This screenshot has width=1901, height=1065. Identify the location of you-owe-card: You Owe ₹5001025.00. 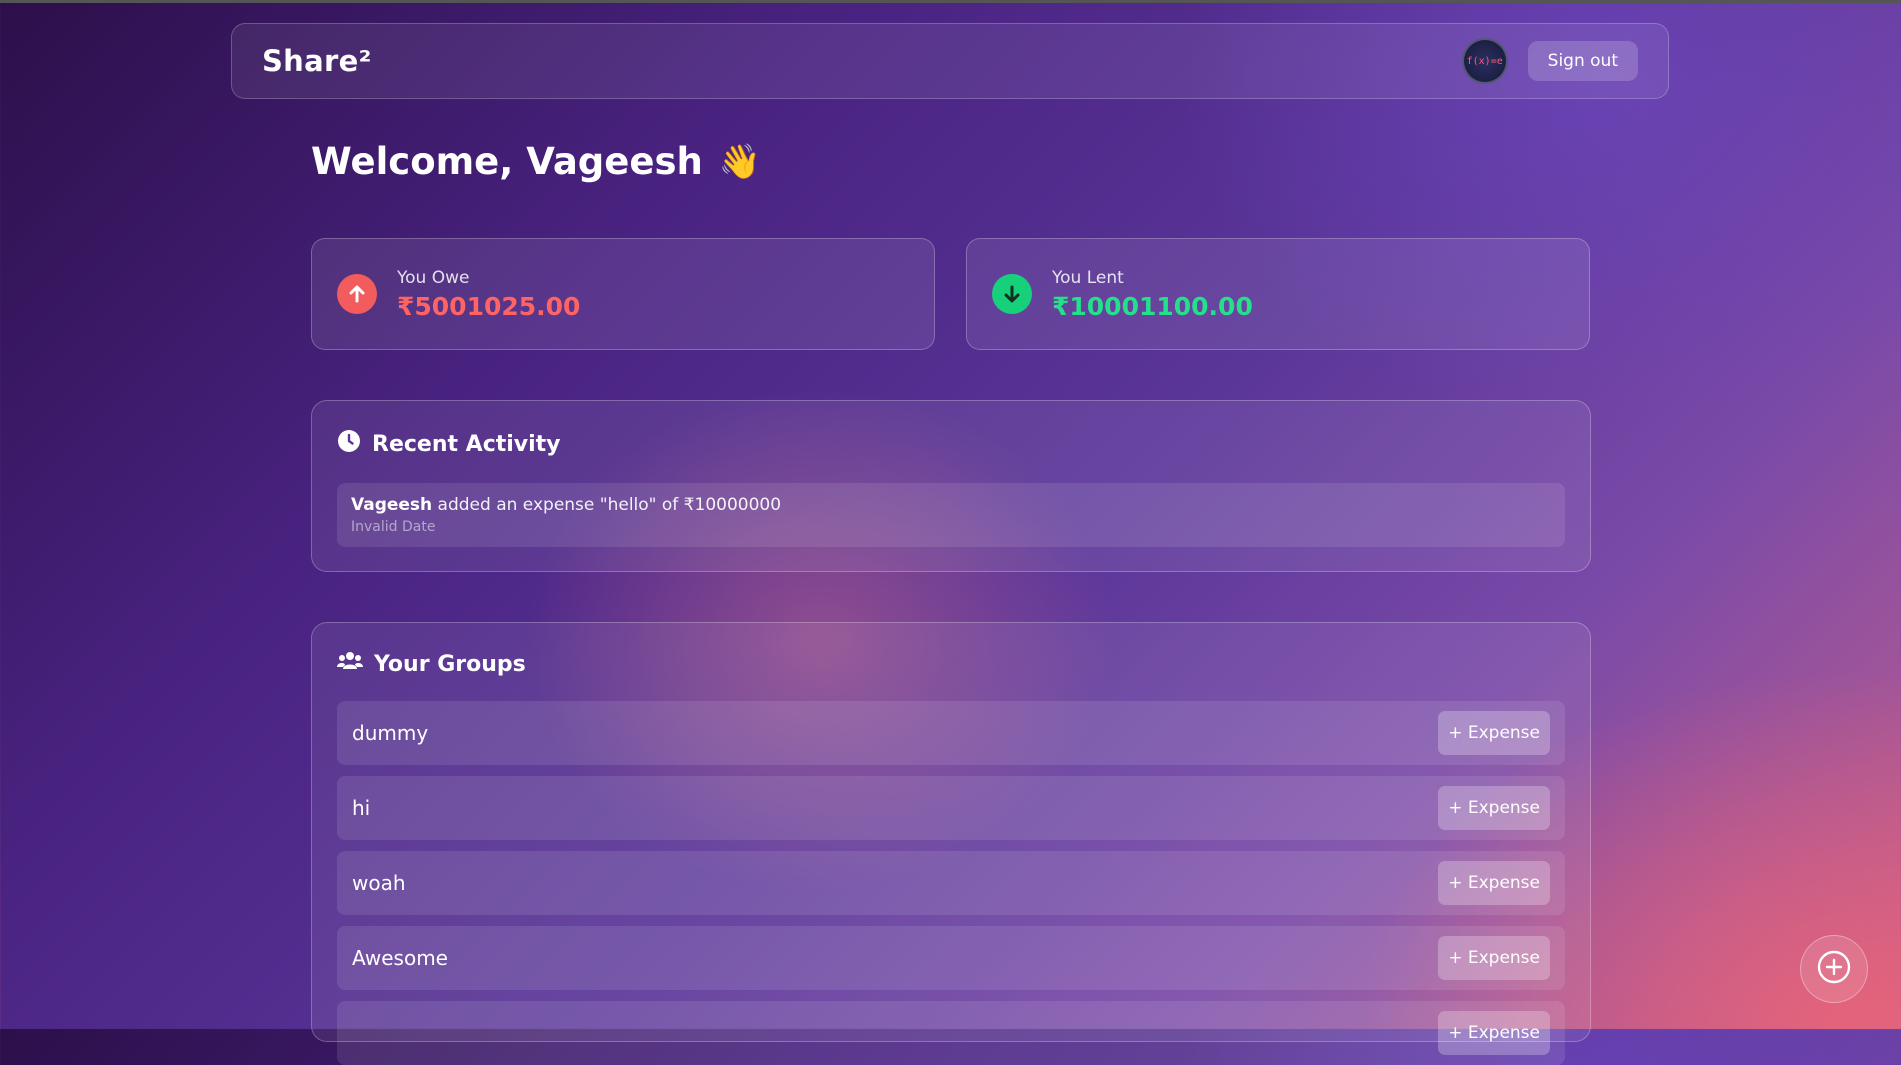
(623, 294).